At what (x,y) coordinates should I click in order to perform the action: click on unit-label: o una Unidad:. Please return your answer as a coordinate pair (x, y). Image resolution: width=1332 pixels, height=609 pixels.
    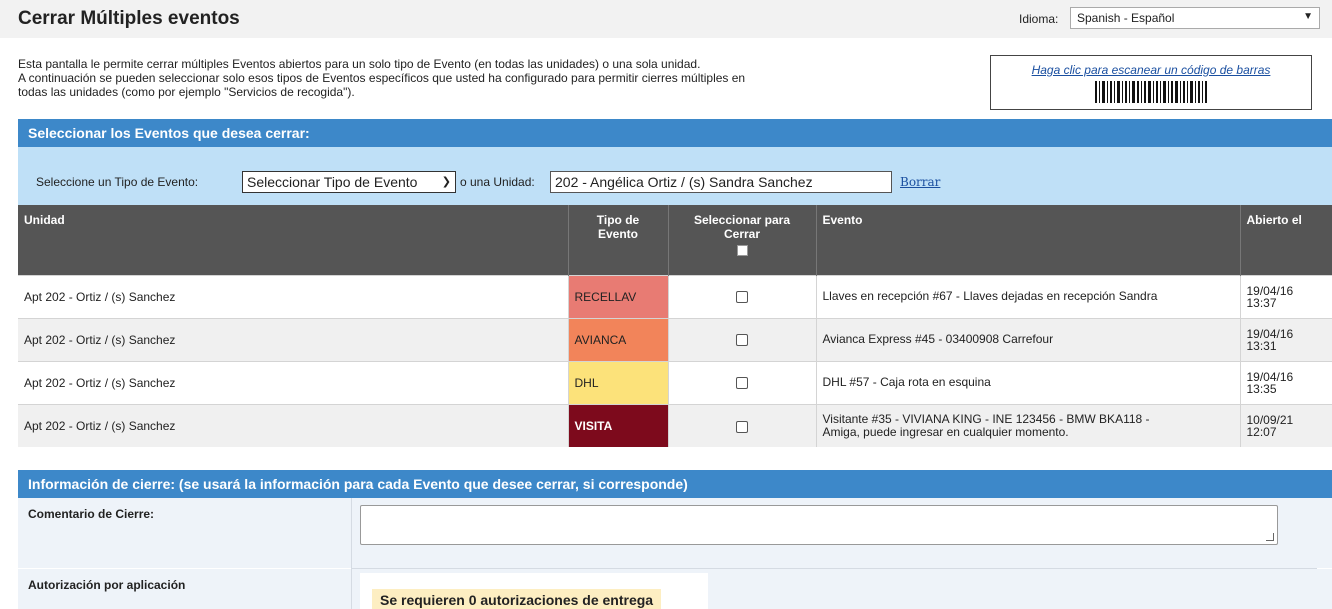
    Looking at the image, I should click on (497, 182).